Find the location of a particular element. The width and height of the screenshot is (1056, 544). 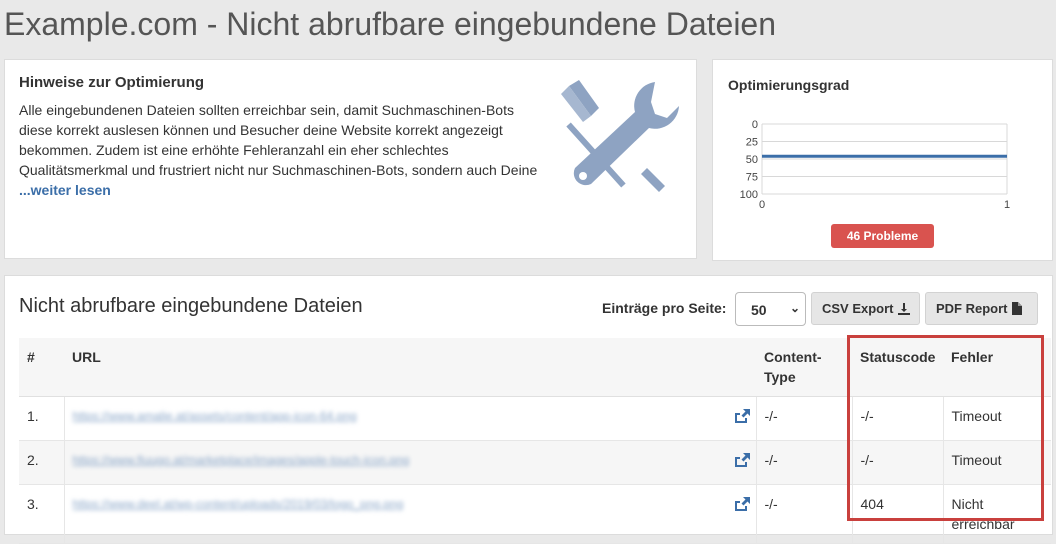

column-header-content-type: Content-Type is located at coordinates (804, 367).